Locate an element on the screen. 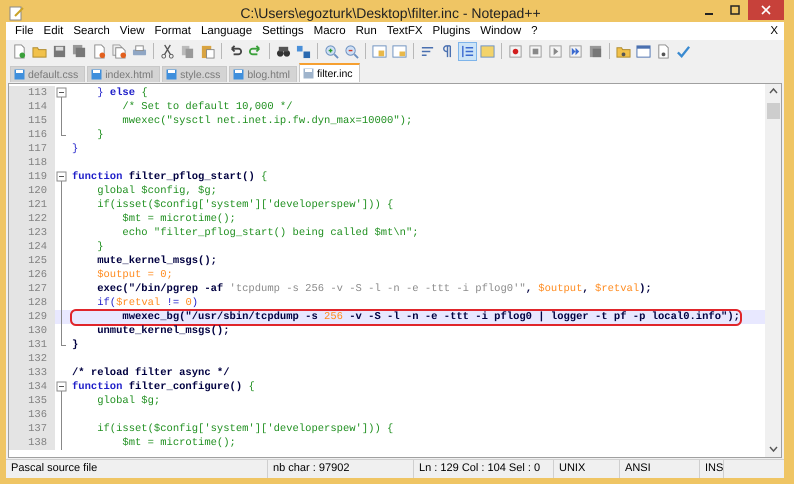 The height and width of the screenshot is (484, 794). code-line: exec("/bin/pgrep -af 'tcpdump -s 256 -v -S -l -n -e -ttt -i pflog0'", $output, $retval); is located at coordinates (374, 289).